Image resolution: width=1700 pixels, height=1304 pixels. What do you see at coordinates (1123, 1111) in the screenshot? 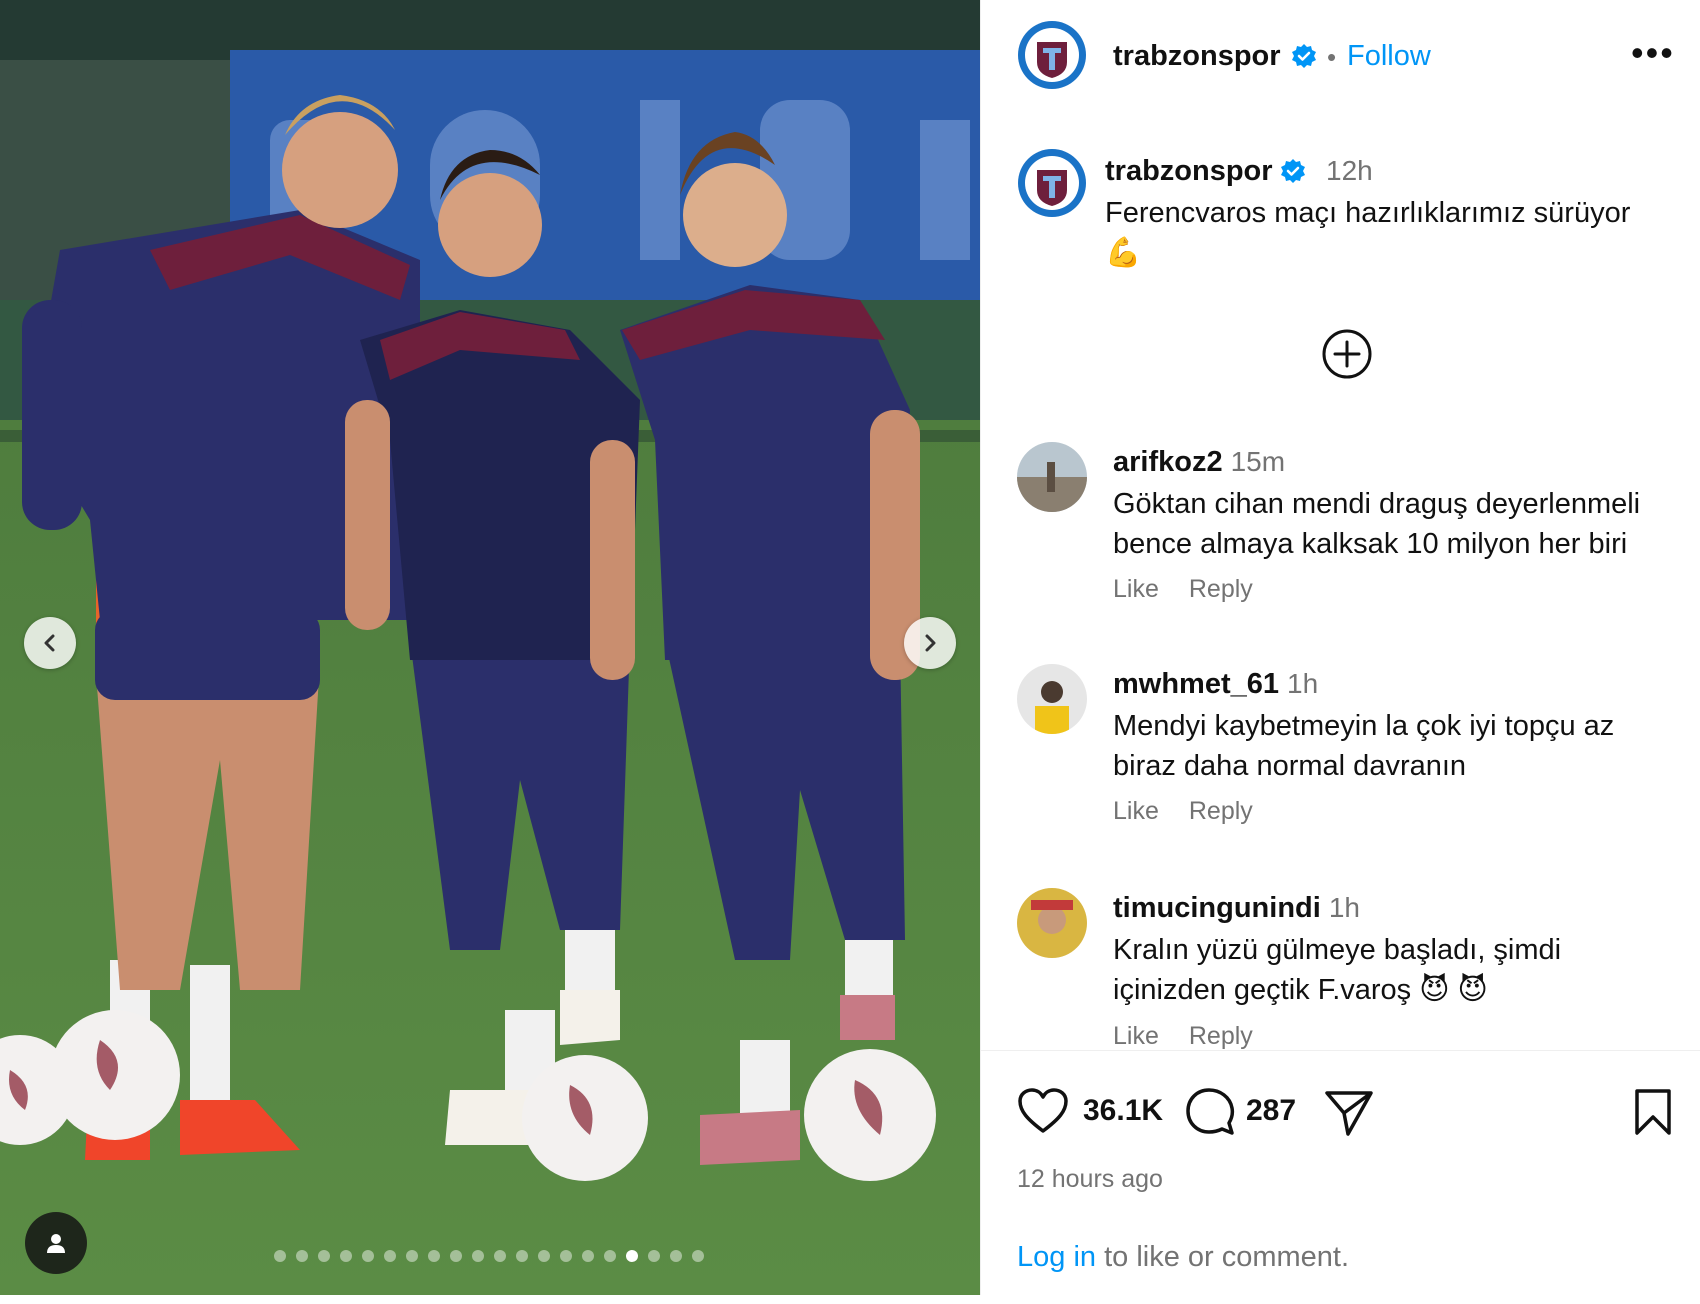
I see `like-count: 36.1K` at bounding box center [1123, 1111].